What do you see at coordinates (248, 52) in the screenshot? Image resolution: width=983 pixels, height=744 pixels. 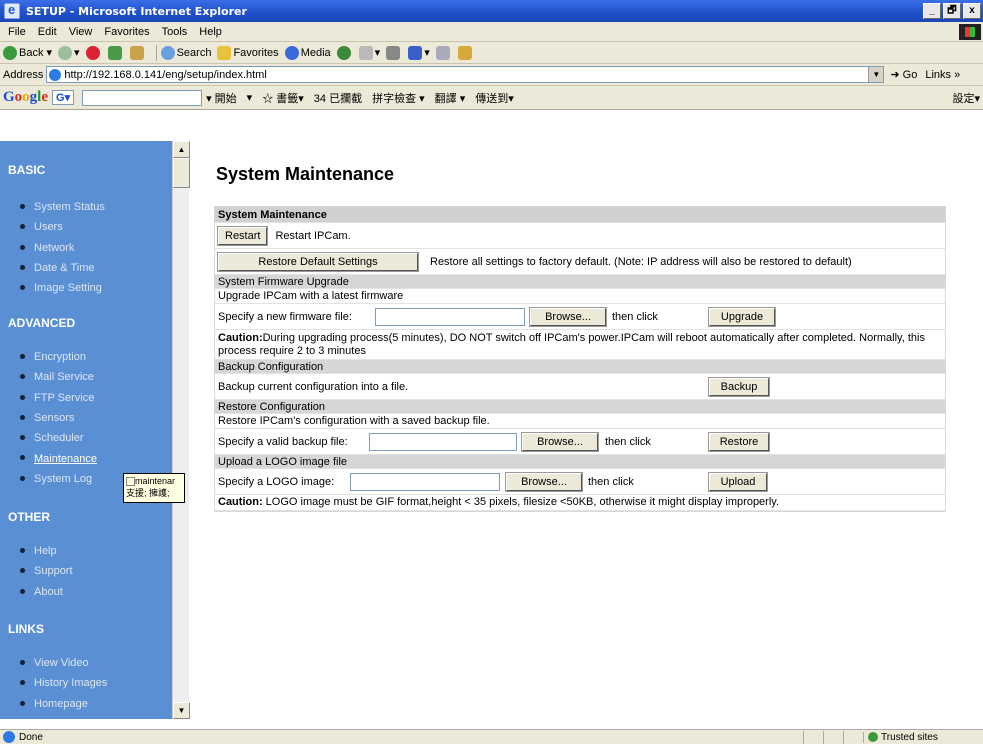 I see `favorites-button: Favorites` at bounding box center [248, 52].